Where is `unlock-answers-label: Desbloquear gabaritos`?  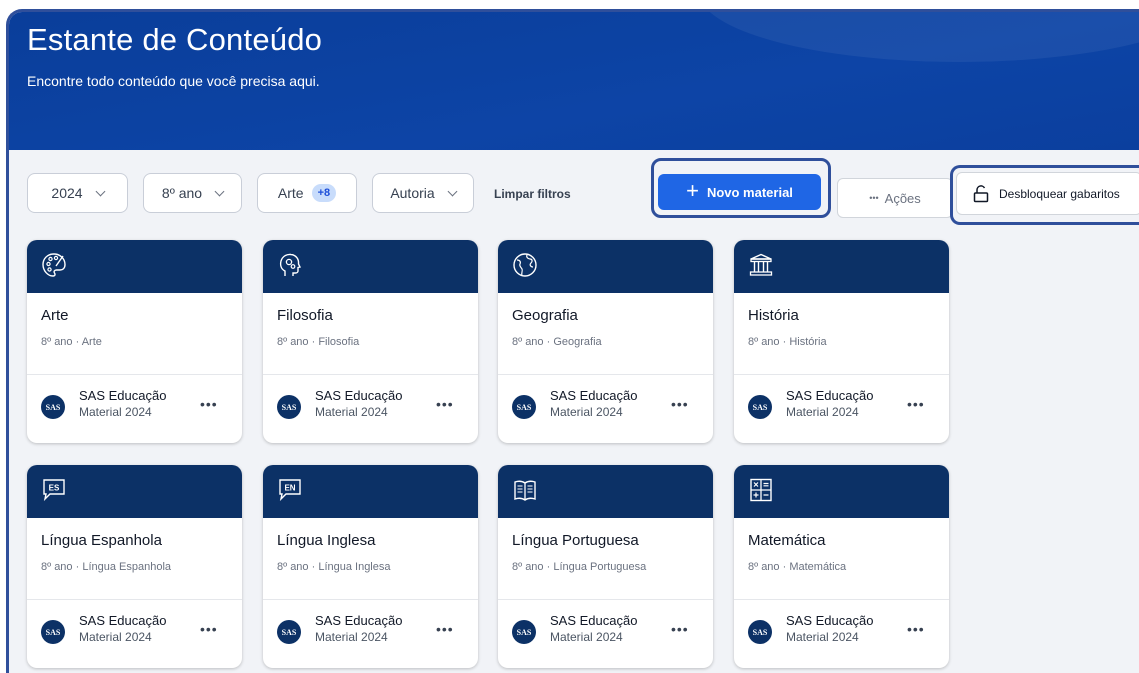
unlock-answers-label: Desbloquear gabaritos is located at coordinates (1059, 193).